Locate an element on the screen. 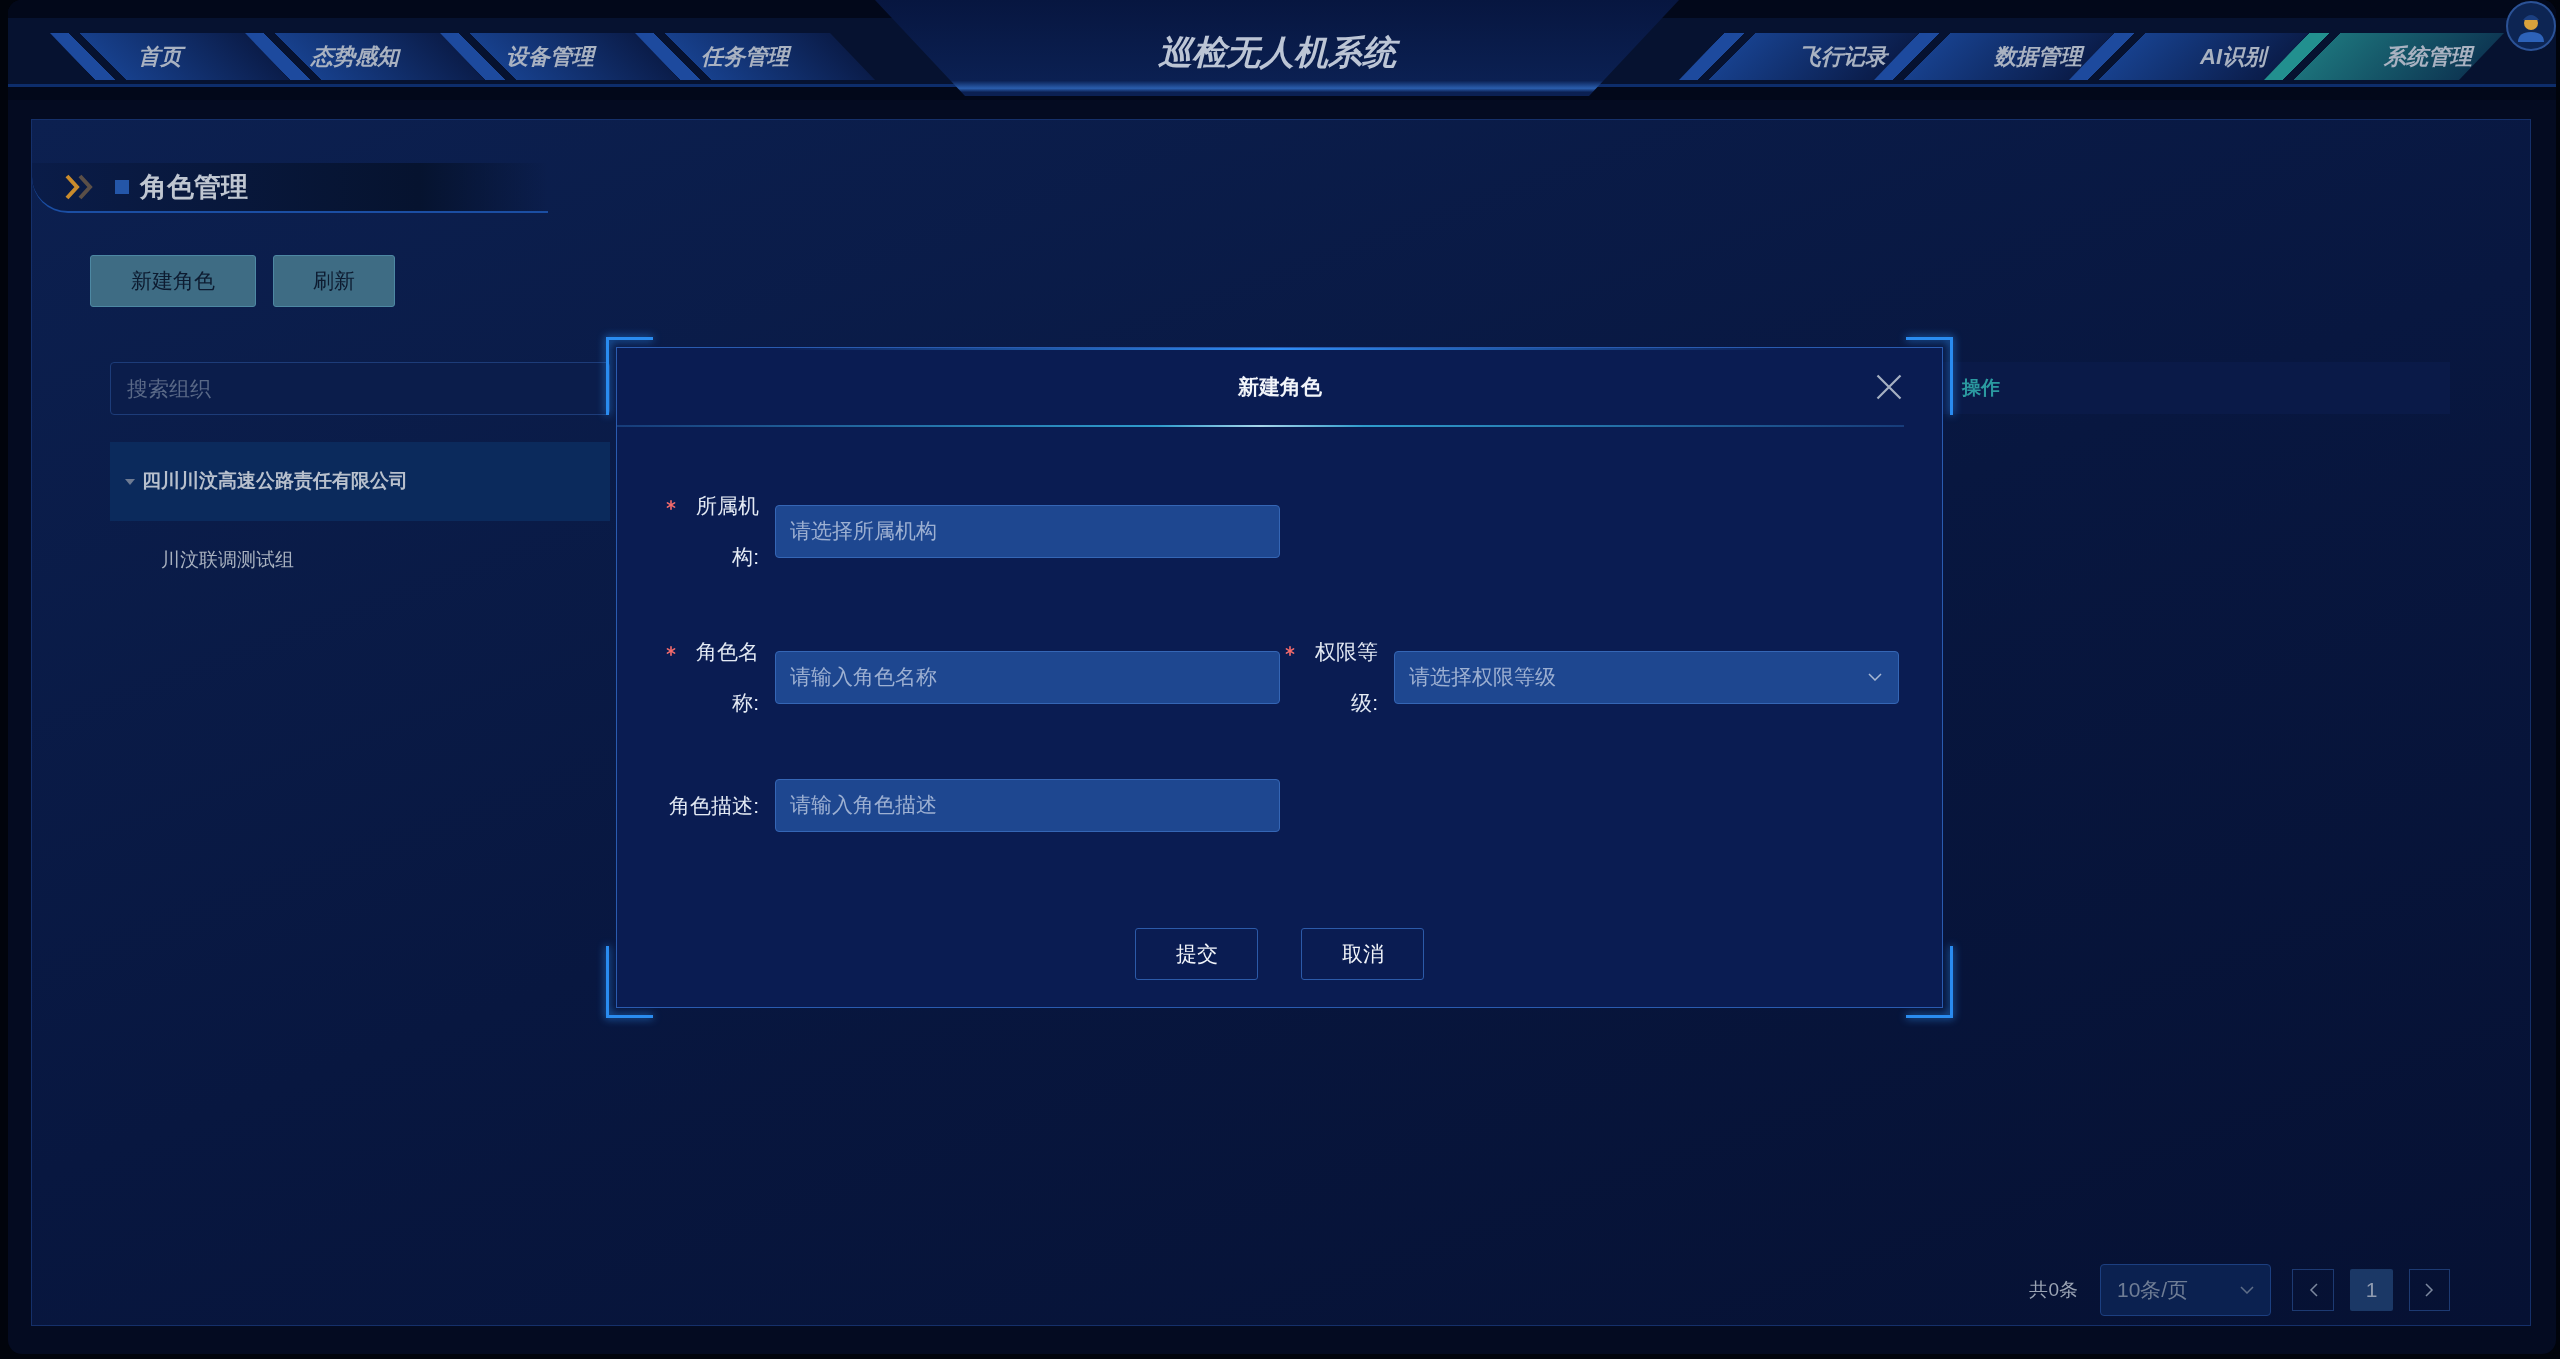  form-label: 角色描述: is located at coordinates (714, 805).